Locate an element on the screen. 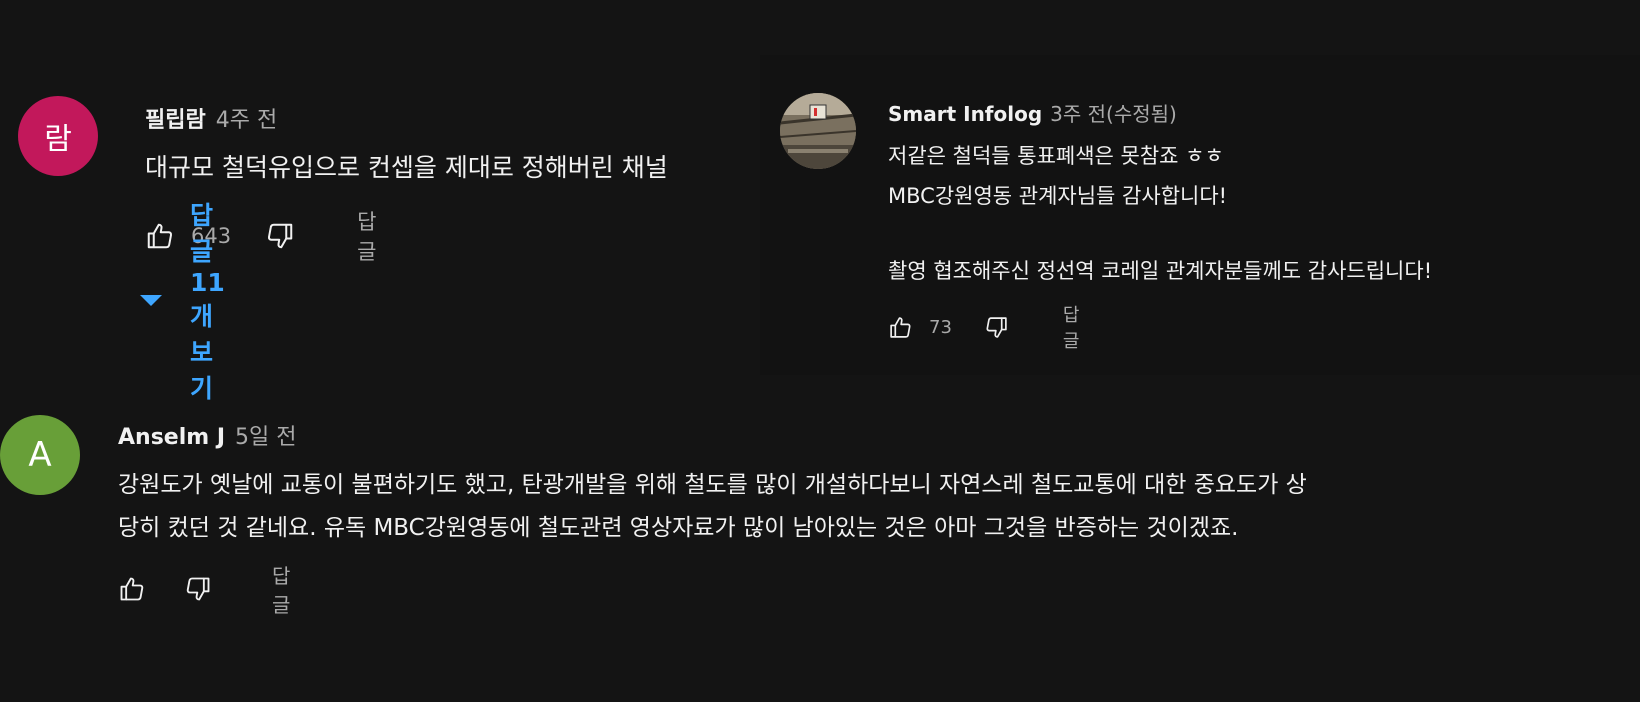  view-replies-button: 답글 11개 보기 is located at coordinates (182, 302).